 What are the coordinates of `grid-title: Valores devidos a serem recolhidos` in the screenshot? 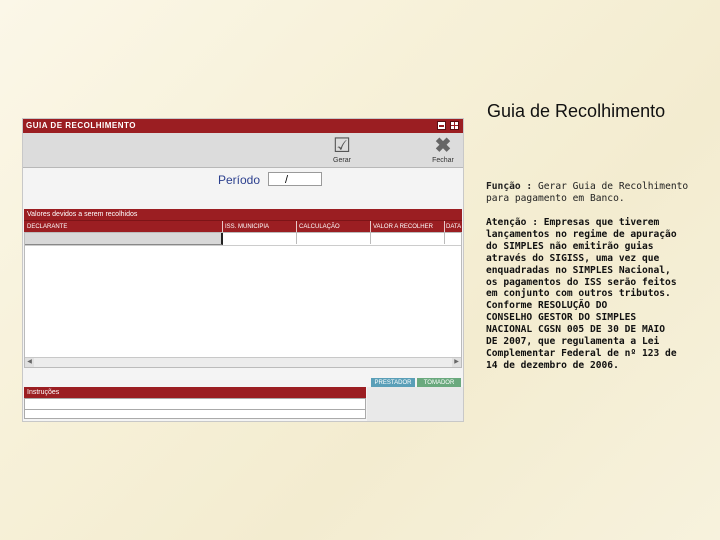 It's located at (243, 214).